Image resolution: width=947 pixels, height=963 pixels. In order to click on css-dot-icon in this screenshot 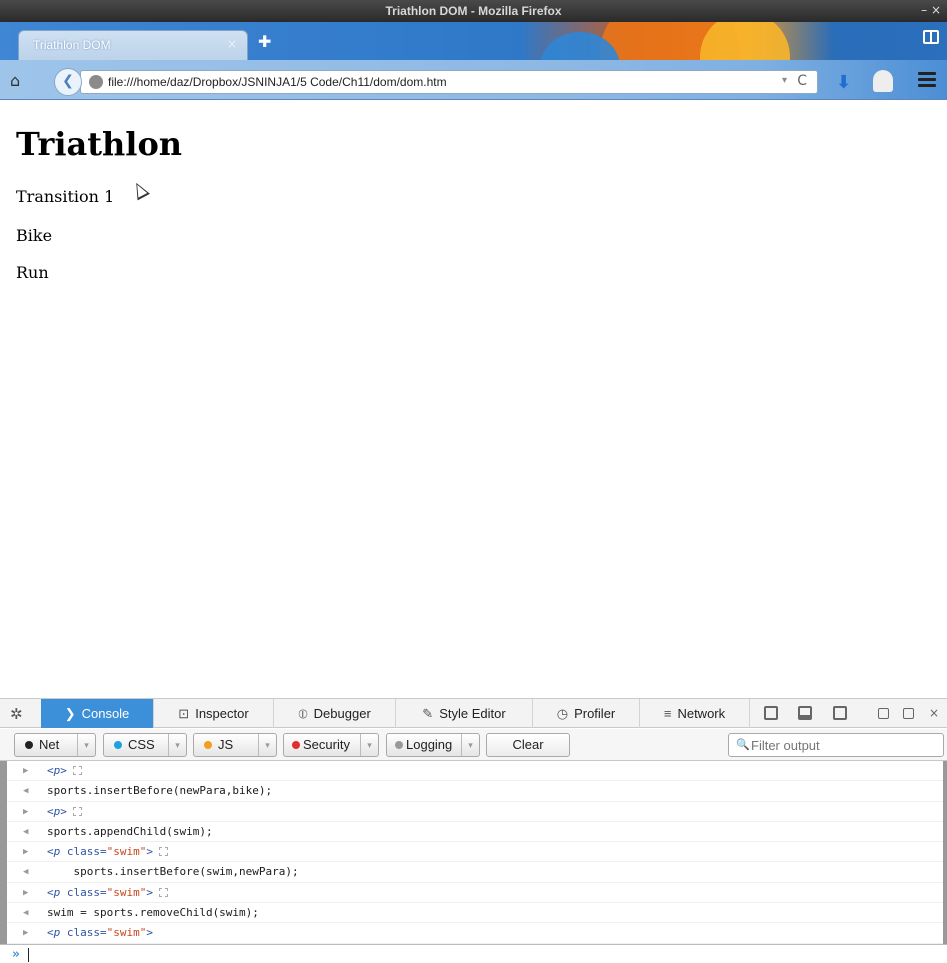, I will do `click(118, 745)`.